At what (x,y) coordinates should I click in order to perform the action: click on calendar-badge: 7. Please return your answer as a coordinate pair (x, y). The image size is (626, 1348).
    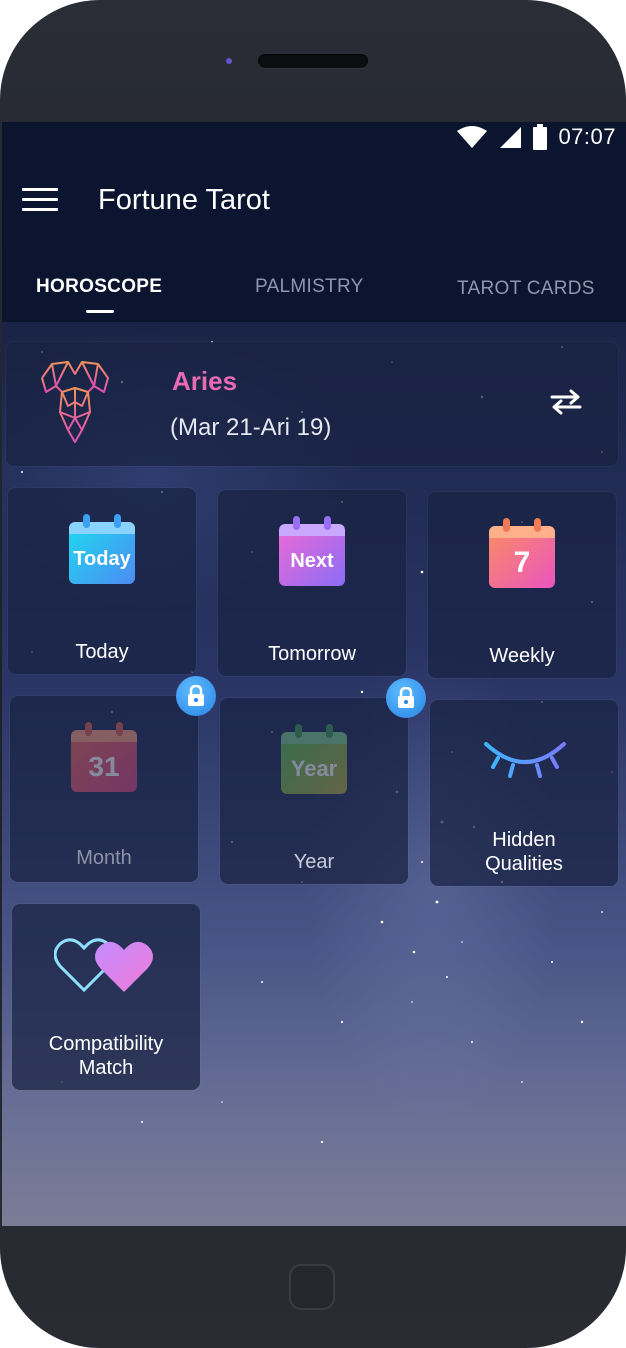
    Looking at the image, I should click on (522, 563).